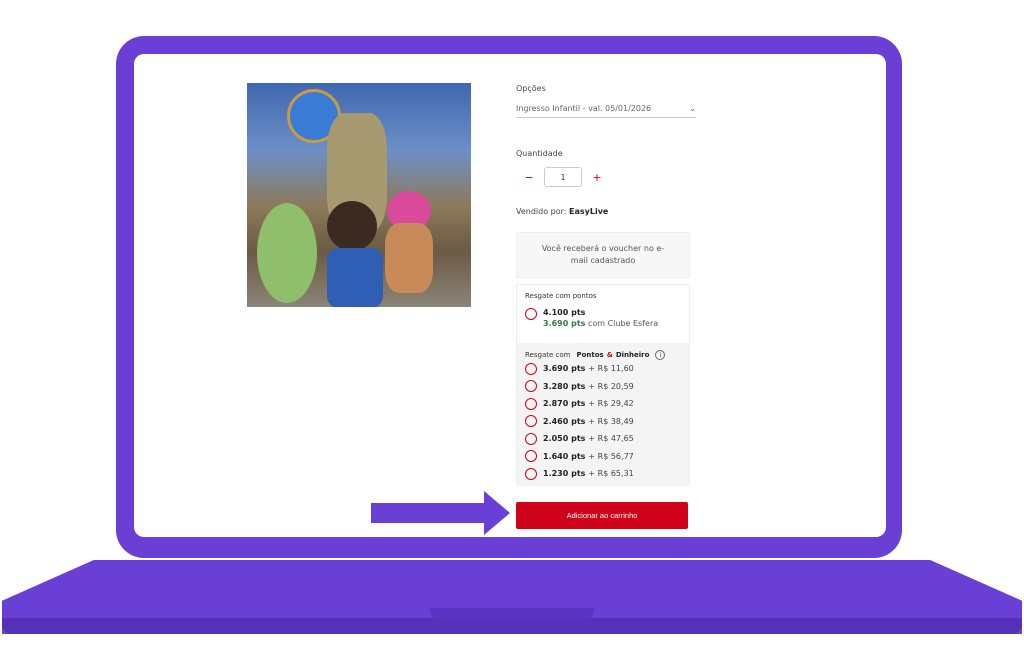 This screenshot has width=1024, height=661. I want to click on seller-name: EasyLive, so click(589, 211).